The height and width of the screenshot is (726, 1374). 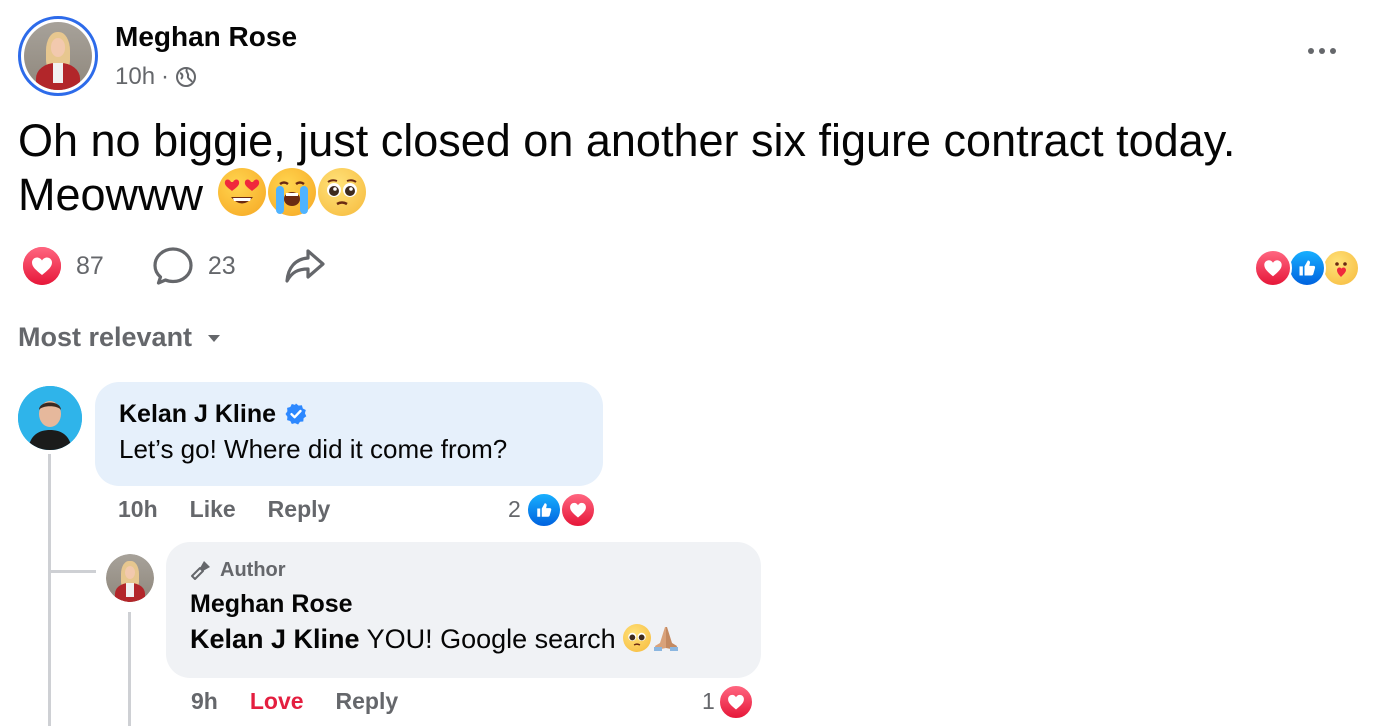 I want to click on post-action-bar: 87 23, so click(x=174, y=266).